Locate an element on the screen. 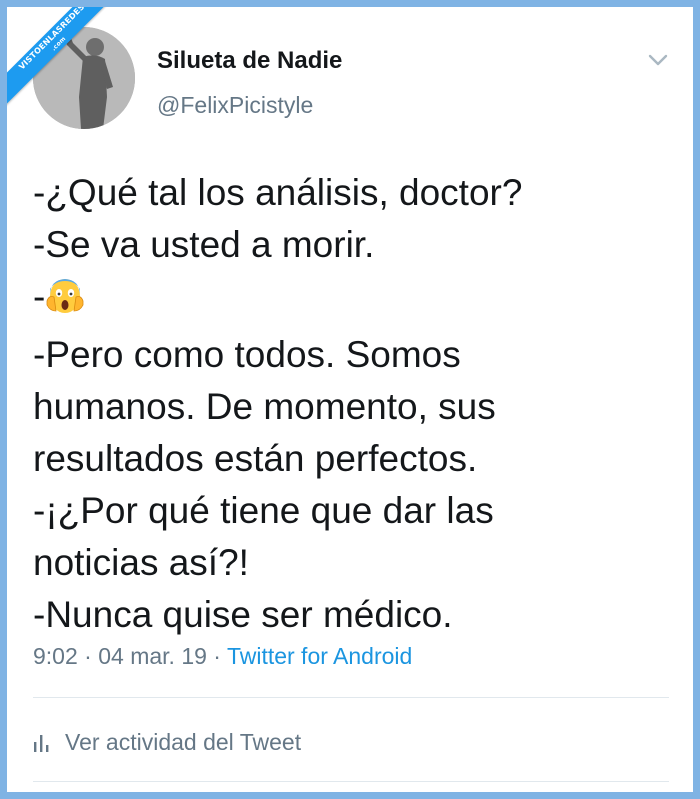 This screenshot has height=799, width=700. tweet-line: humanos. De momento, sus is located at coordinates (264, 406).